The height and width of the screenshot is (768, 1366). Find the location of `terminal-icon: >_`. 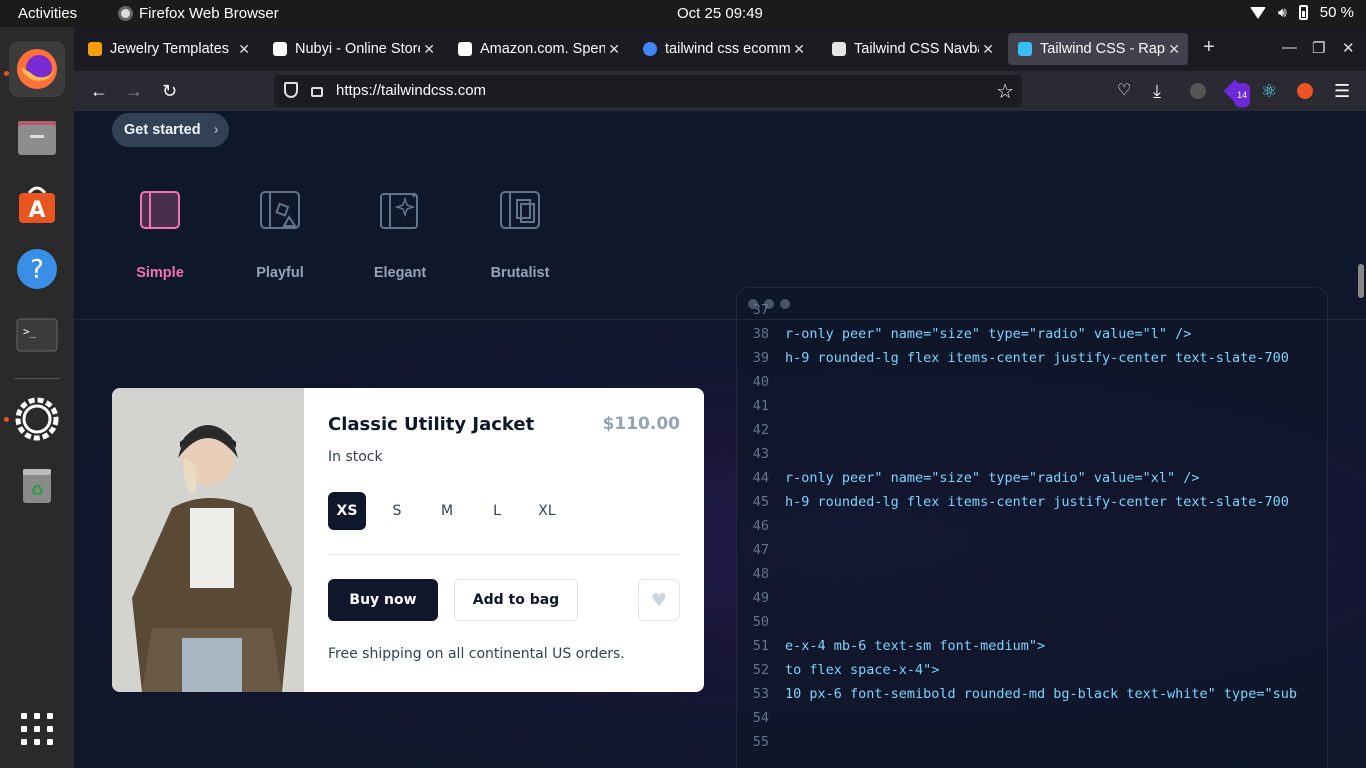

terminal-icon: >_ is located at coordinates (37, 335).